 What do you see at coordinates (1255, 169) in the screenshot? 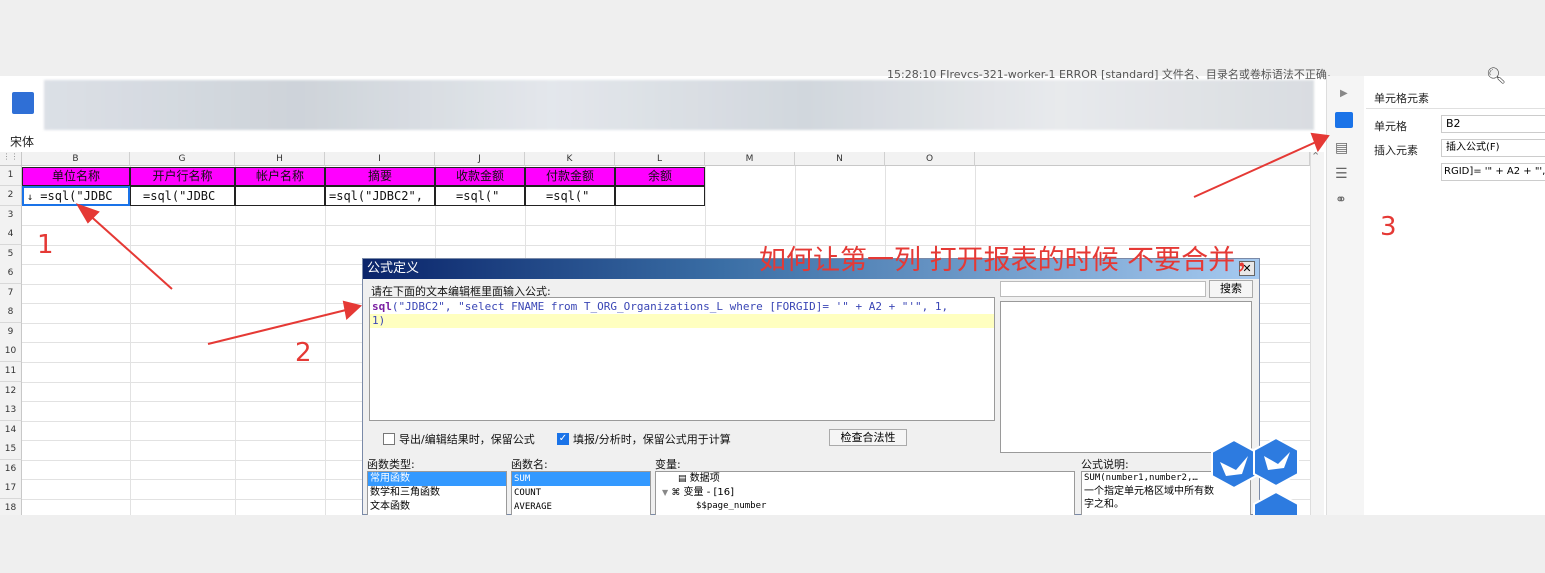
I see `arrow-to-side-panel` at bounding box center [1255, 169].